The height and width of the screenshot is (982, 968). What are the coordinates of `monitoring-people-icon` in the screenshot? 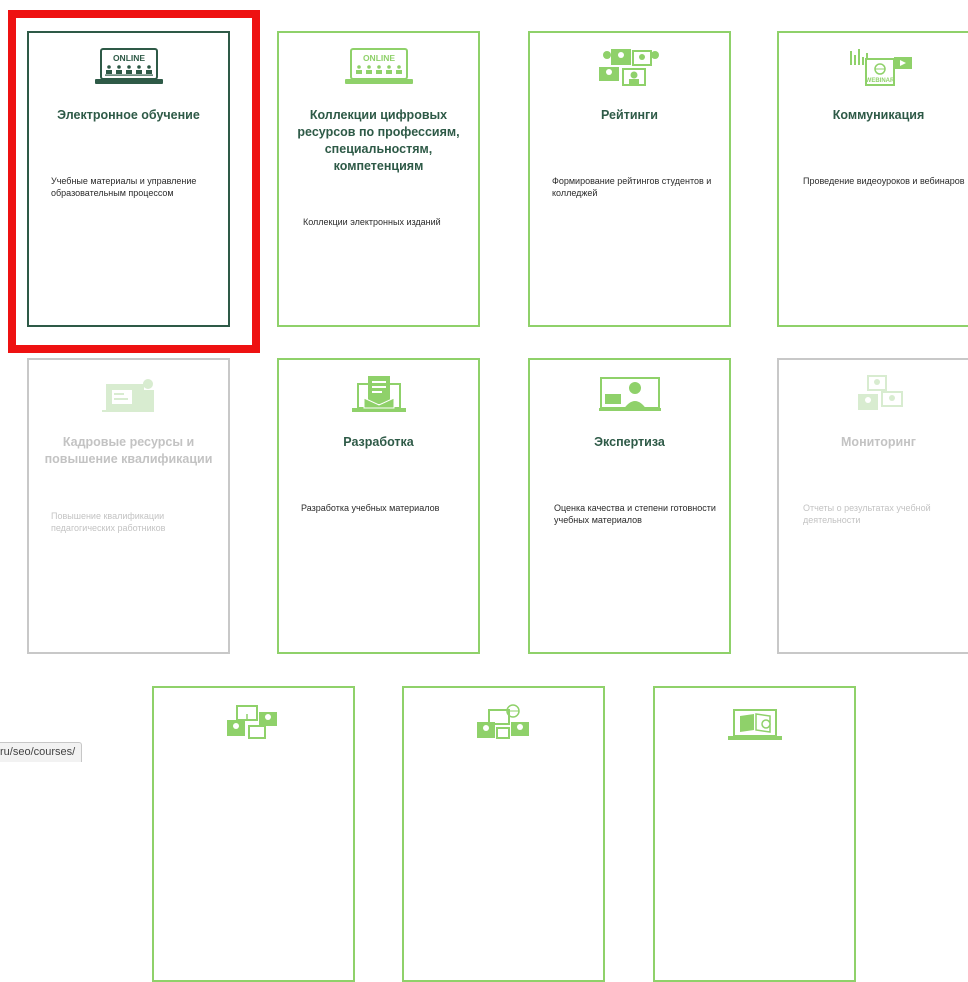 It's located at (873, 394).